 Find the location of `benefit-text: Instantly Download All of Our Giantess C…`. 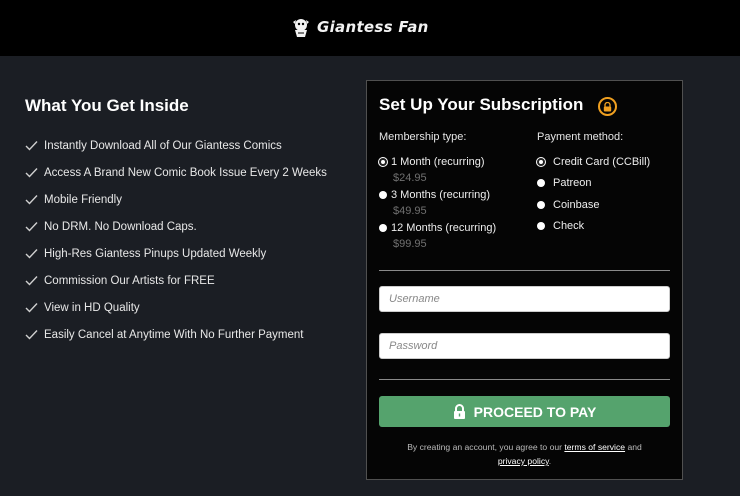

benefit-text: Instantly Download All of Our Giantess C… is located at coordinates (163, 145).